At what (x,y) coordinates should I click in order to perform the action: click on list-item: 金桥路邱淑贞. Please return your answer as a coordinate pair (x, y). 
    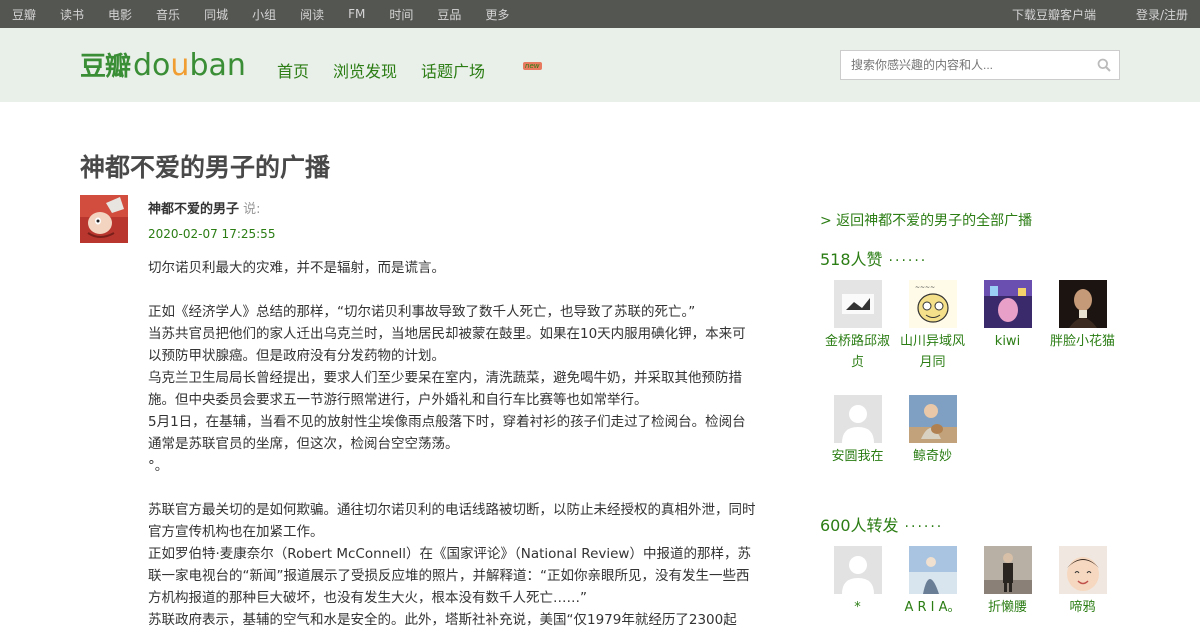
    Looking at the image, I should click on (857, 326).